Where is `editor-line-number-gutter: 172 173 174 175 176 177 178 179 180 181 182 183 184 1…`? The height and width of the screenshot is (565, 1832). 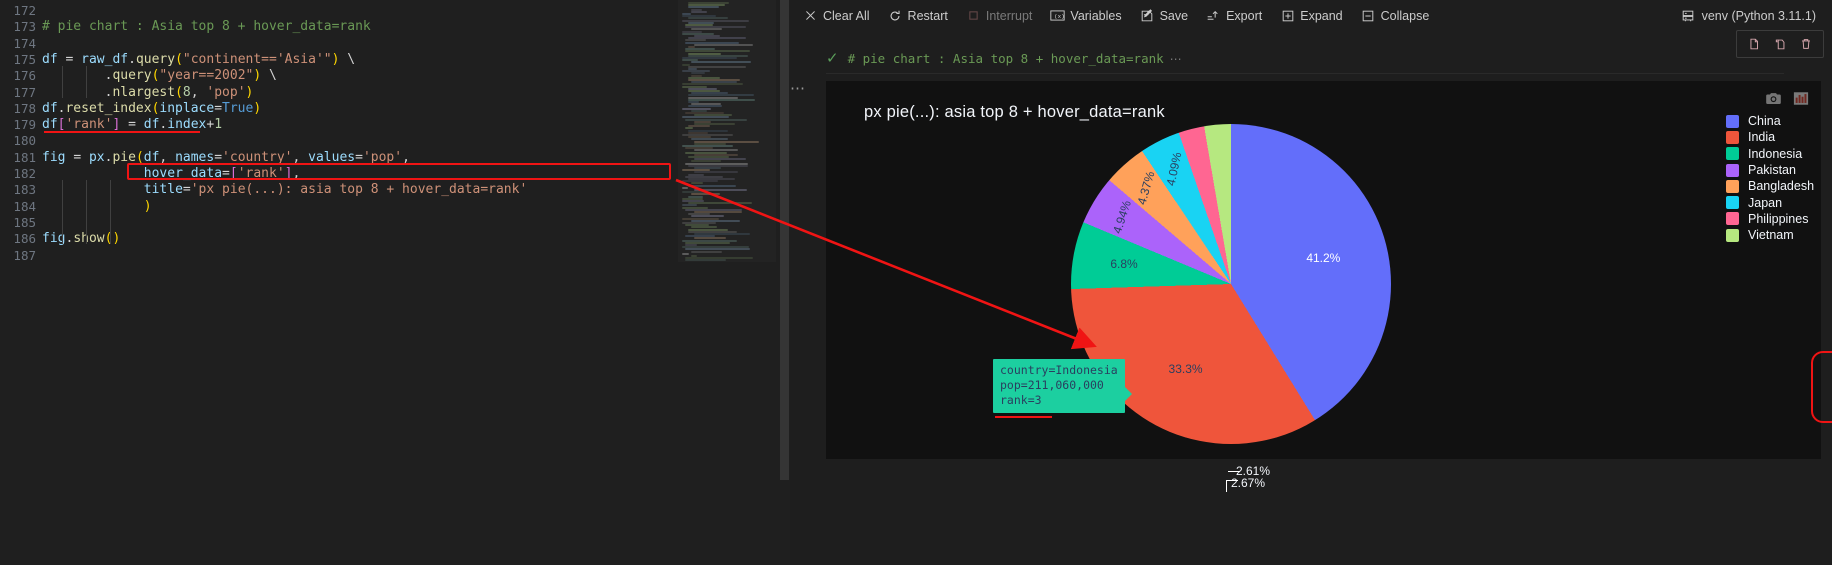 editor-line-number-gutter: 172 173 174 175 176 177 178 179 180 181 182 183 184 1… is located at coordinates (20, 282).